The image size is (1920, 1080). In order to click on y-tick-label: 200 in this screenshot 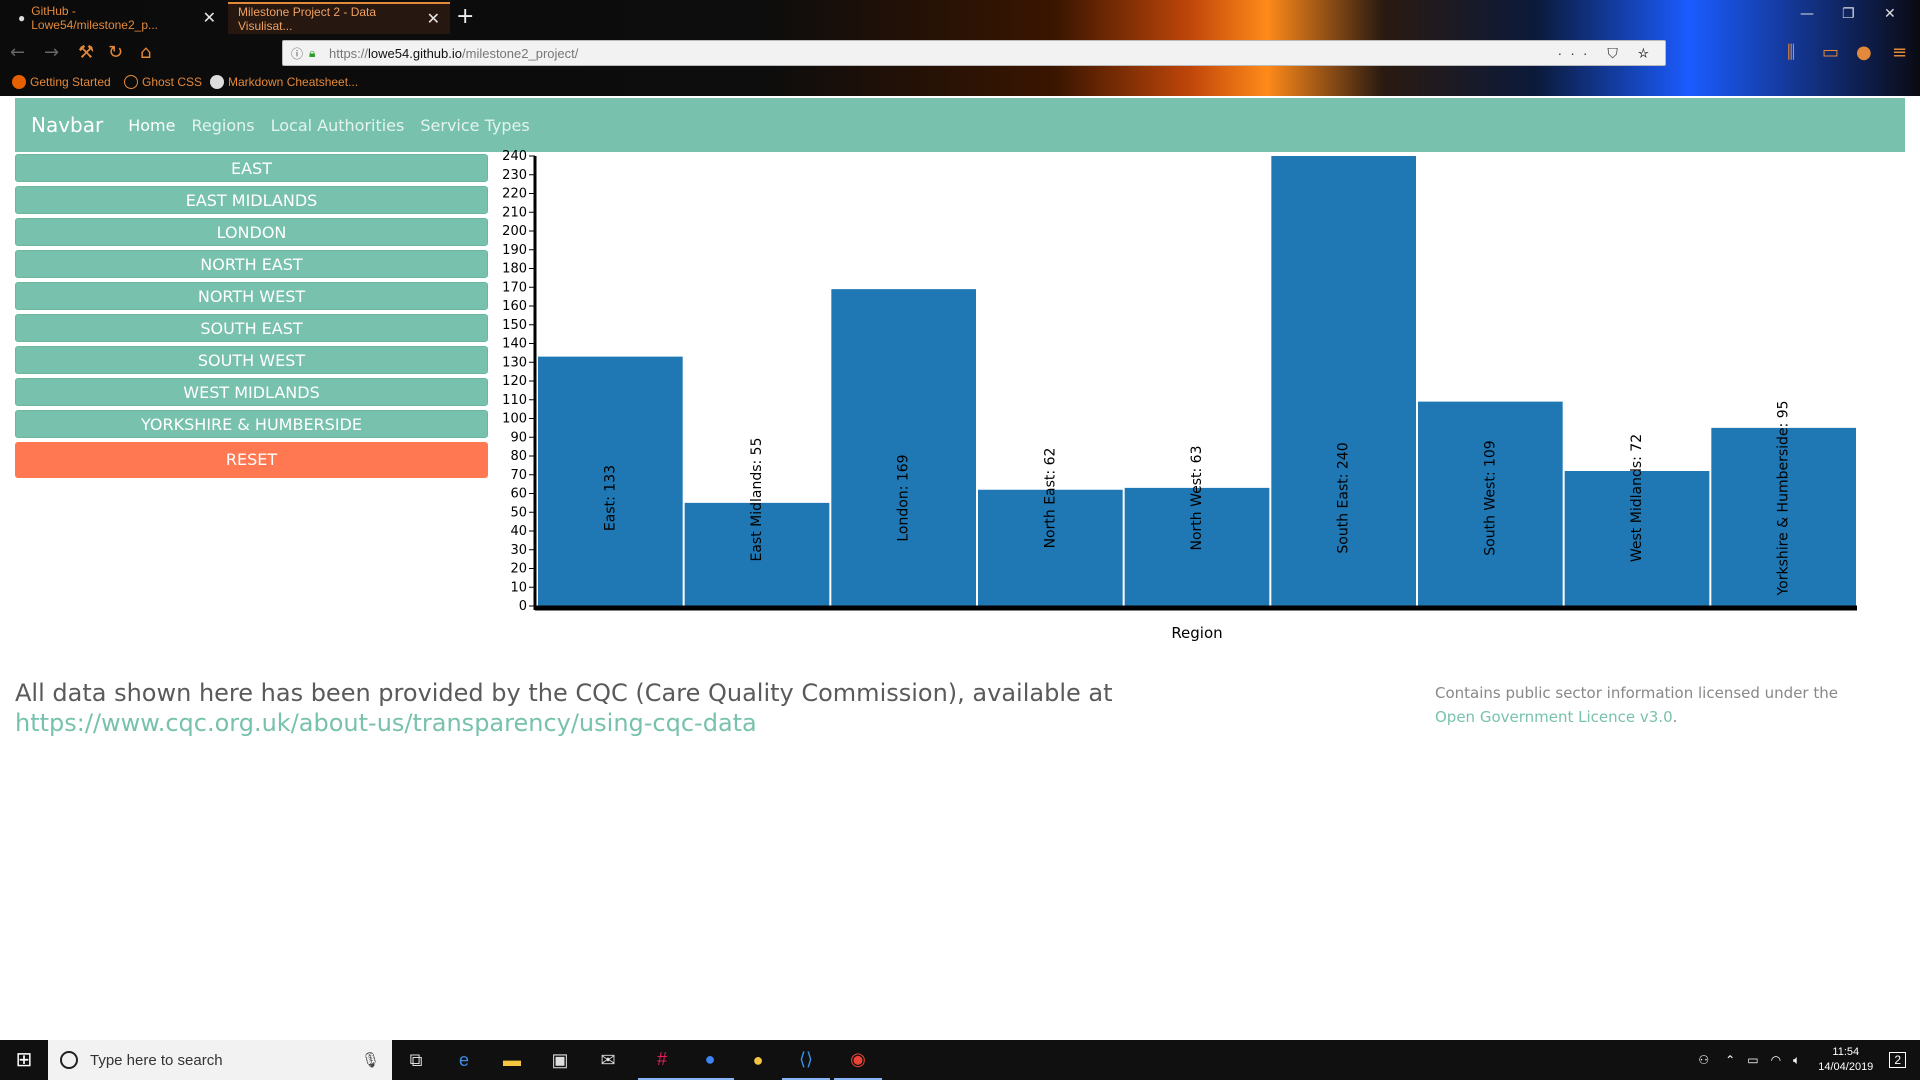, I will do `click(514, 231)`.